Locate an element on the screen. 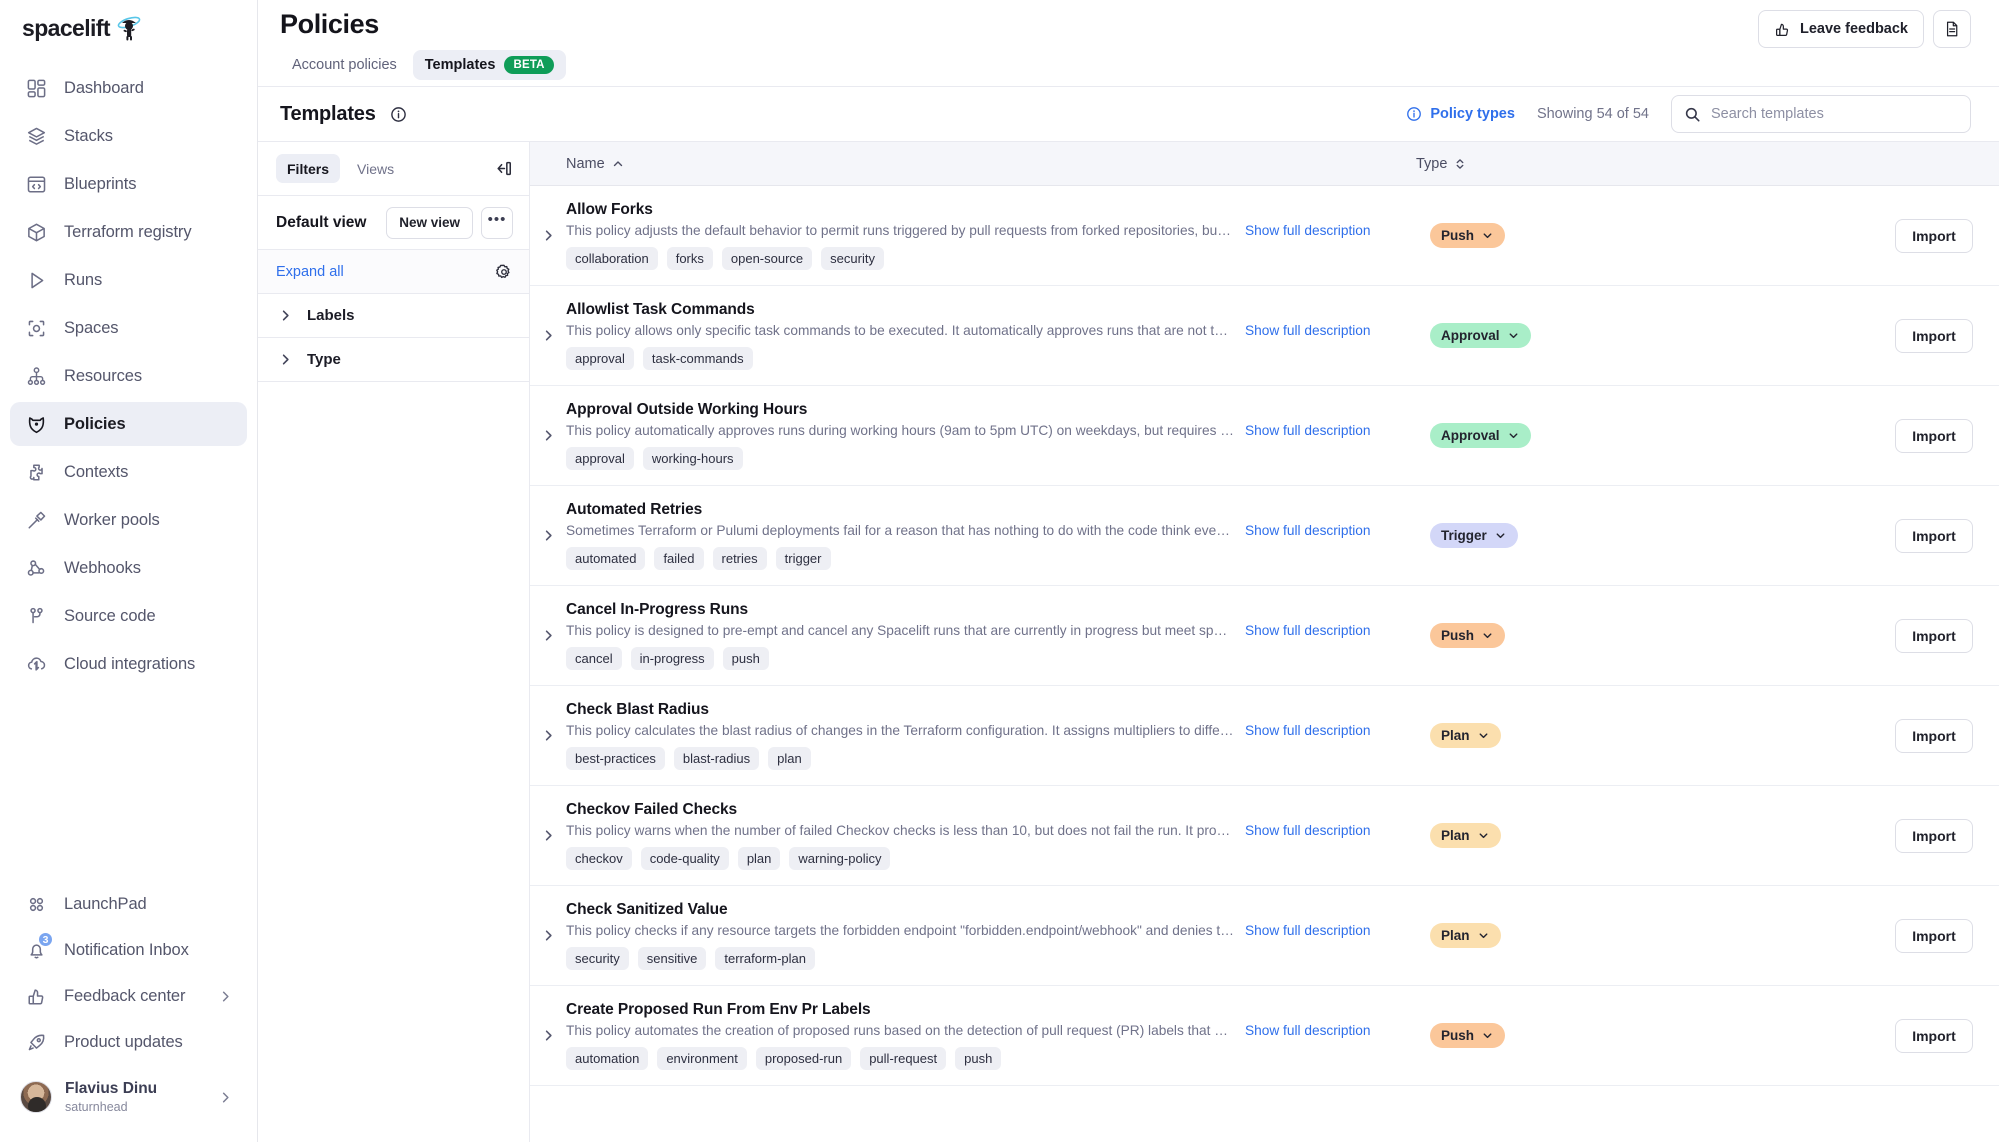  tag: sensitive is located at coordinates (672, 958).